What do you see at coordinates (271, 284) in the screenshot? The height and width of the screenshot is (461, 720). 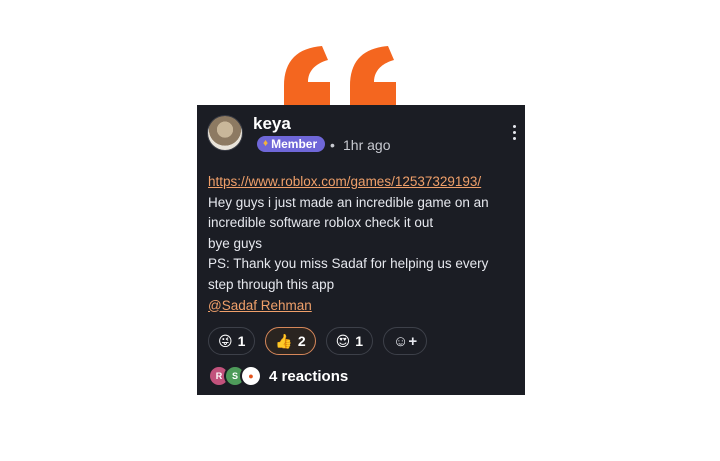 I see `post-line: step through this app` at bounding box center [271, 284].